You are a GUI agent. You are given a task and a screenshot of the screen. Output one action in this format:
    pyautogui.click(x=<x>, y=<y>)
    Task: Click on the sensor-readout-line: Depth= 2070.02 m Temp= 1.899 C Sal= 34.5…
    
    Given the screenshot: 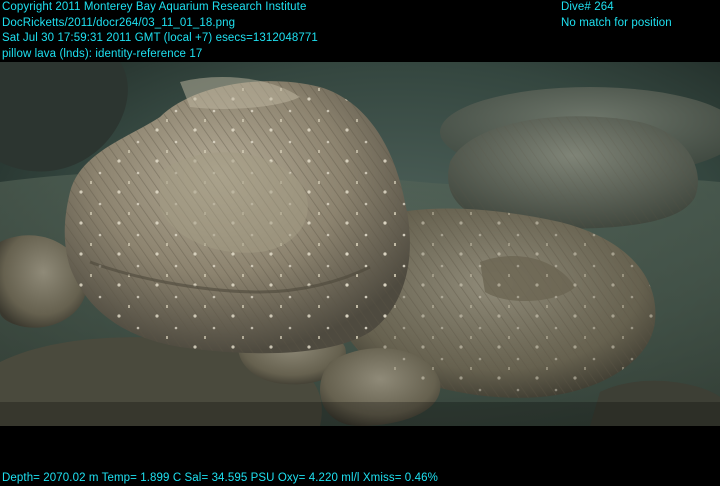 What is the action you would take?
    pyautogui.click(x=220, y=478)
    